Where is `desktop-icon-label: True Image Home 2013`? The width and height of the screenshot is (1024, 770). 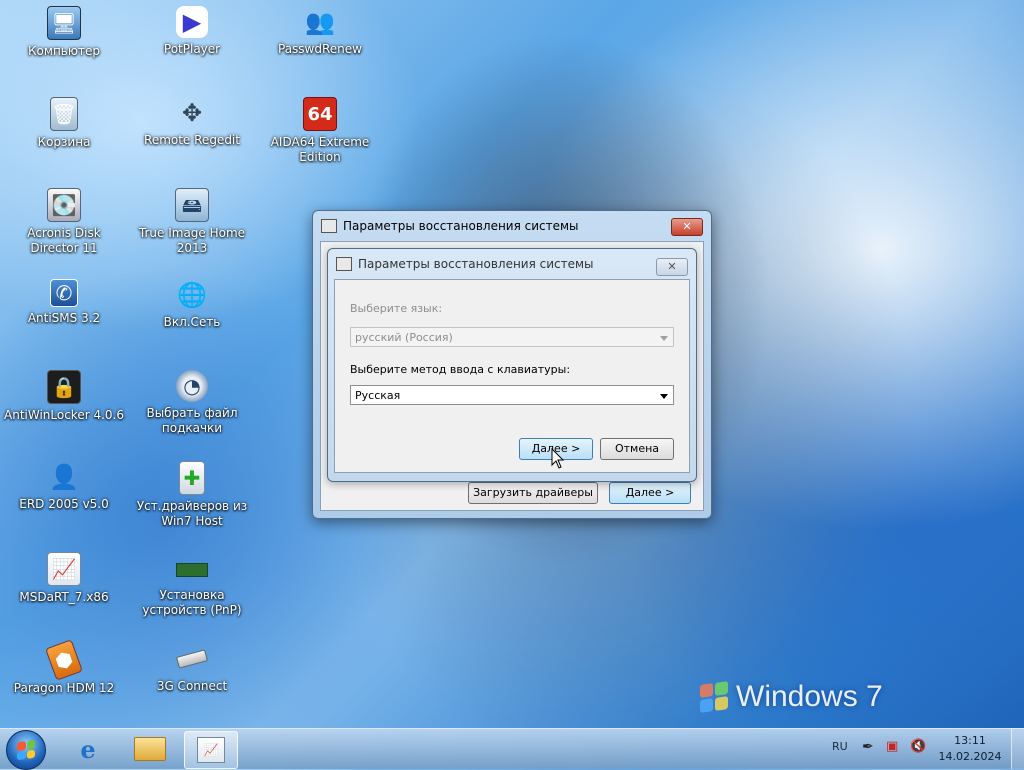 desktop-icon-label: True Image Home 2013 is located at coordinates (192, 240).